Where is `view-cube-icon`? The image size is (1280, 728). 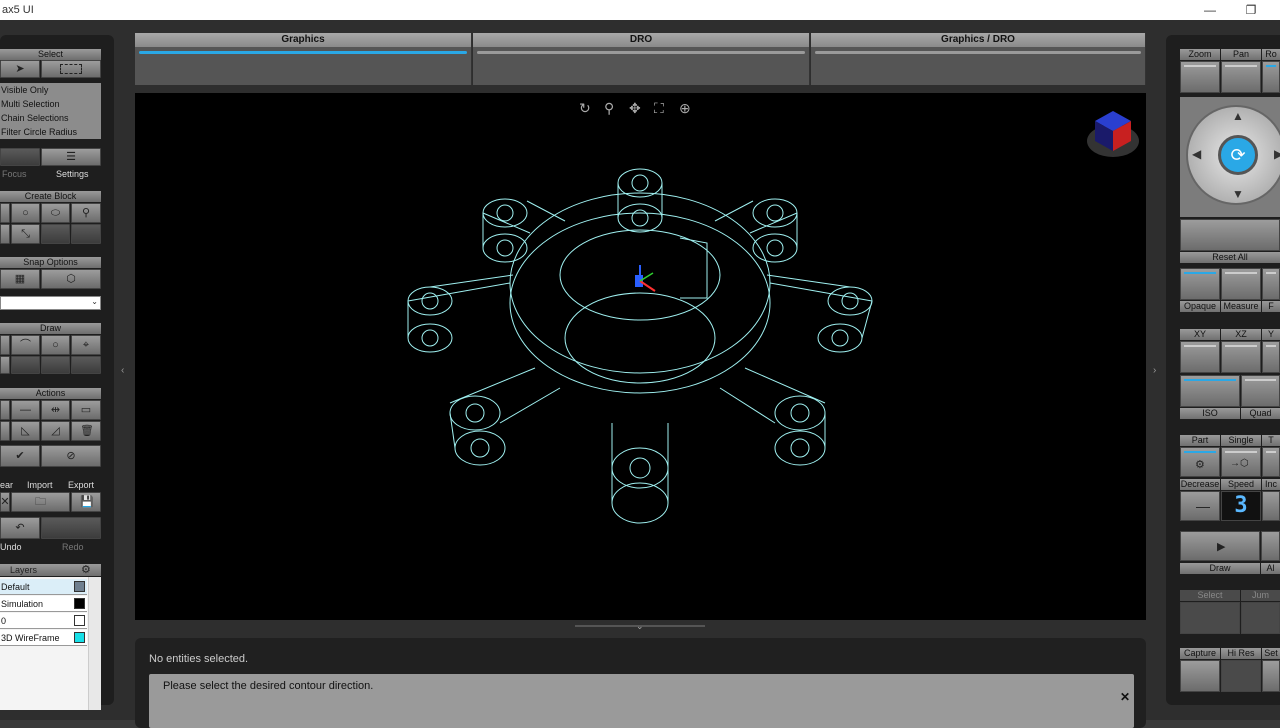
view-cube-icon is located at coordinates (1113, 134).